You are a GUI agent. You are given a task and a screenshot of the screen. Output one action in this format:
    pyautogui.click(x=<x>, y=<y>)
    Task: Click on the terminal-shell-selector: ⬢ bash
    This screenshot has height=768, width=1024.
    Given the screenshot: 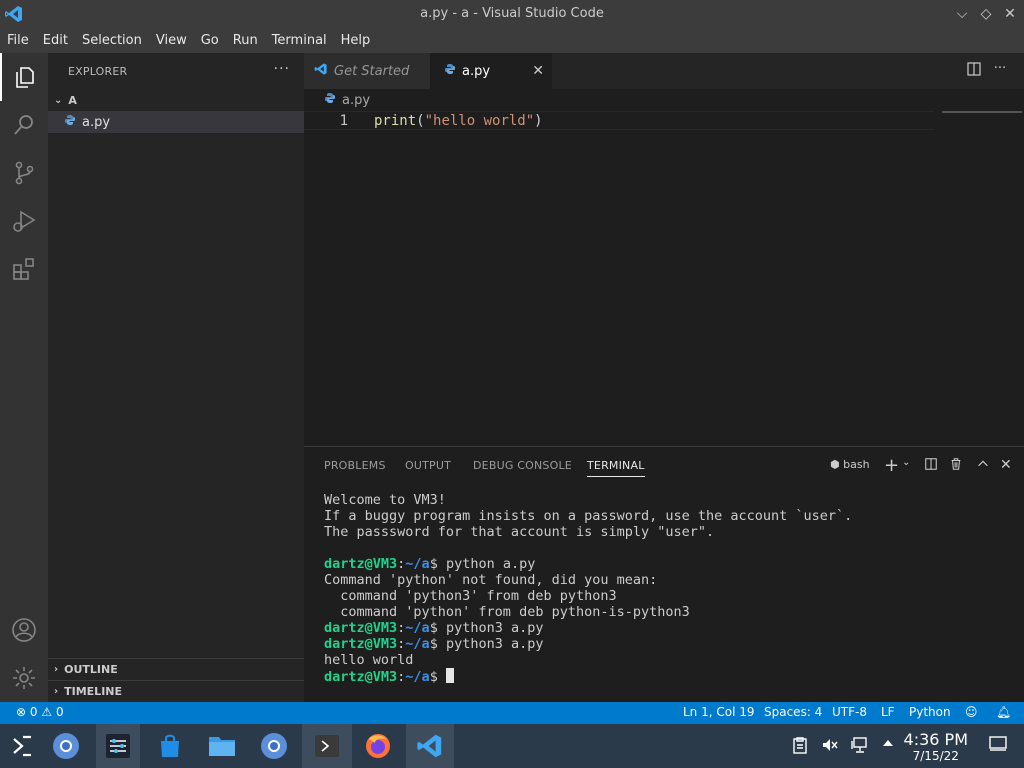 What is the action you would take?
    pyautogui.click(x=850, y=464)
    